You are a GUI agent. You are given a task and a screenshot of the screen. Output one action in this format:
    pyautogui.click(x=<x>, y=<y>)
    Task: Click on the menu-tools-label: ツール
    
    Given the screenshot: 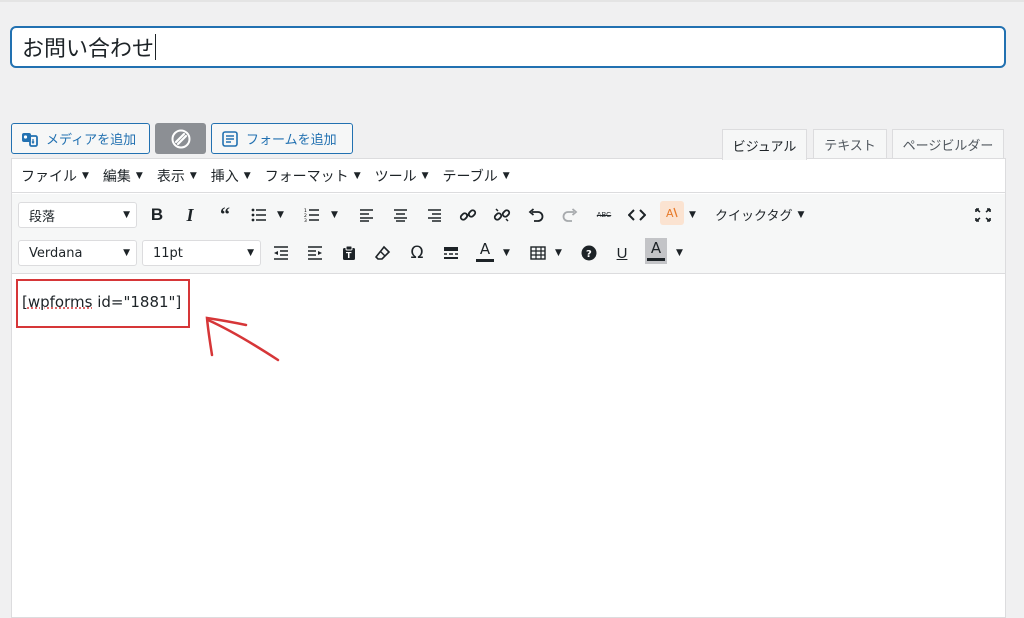 What is the action you would take?
    pyautogui.click(x=395, y=176)
    